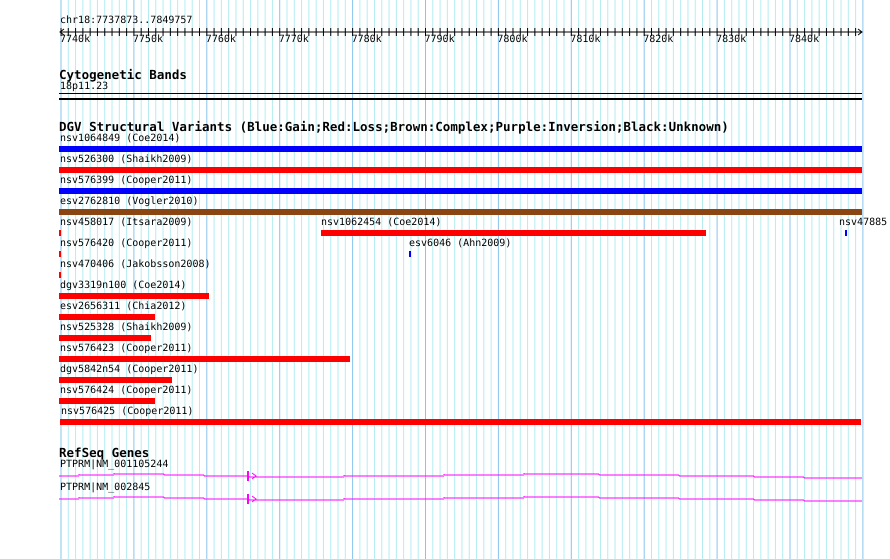 The width and height of the screenshot is (890, 559). I want to click on band-label: 18p11.23, so click(84, 87).